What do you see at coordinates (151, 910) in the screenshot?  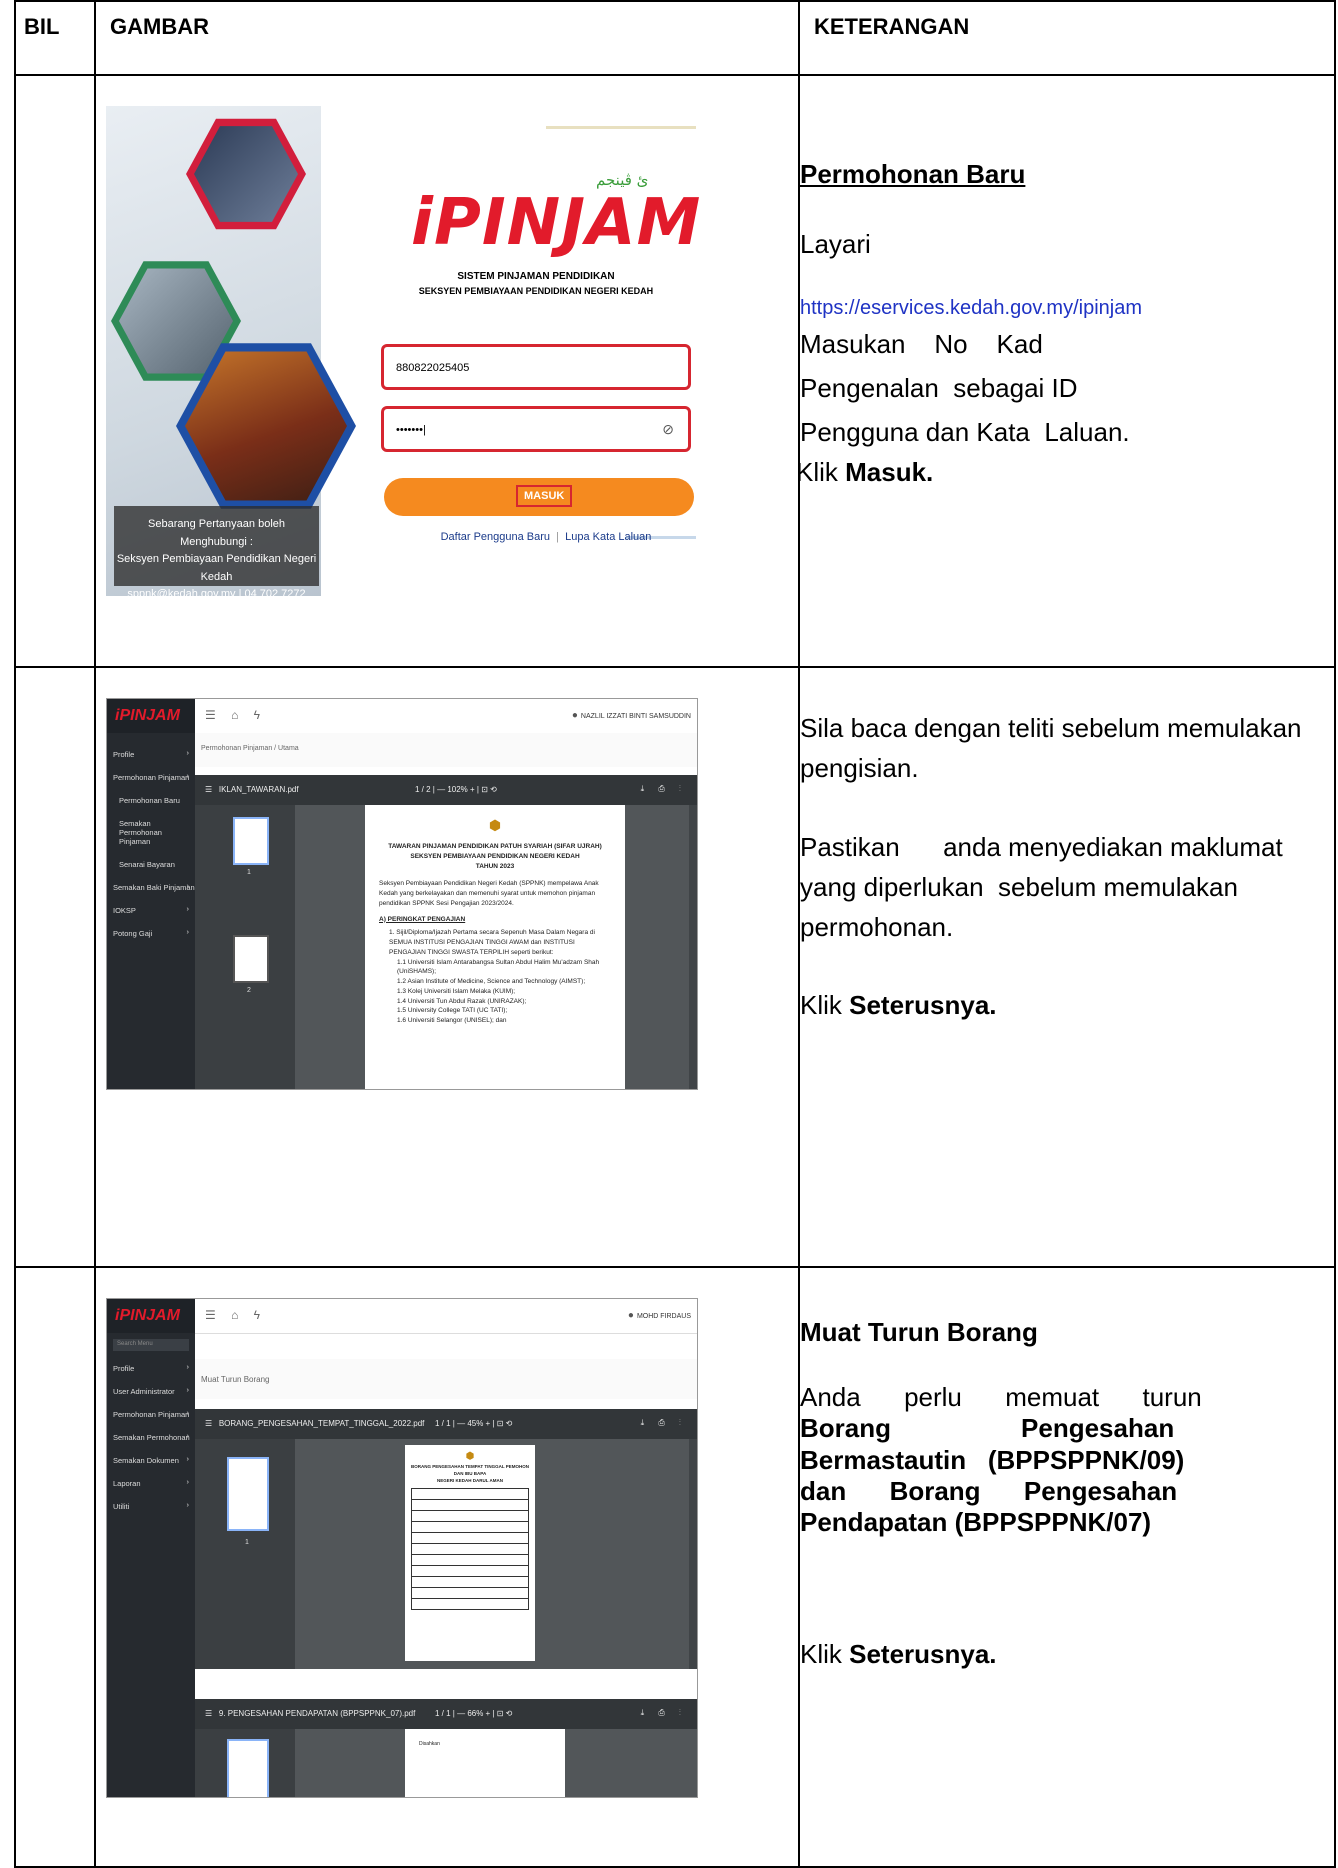 I see `sidebar-item: IOKSP` at bounding box center [151, 910].